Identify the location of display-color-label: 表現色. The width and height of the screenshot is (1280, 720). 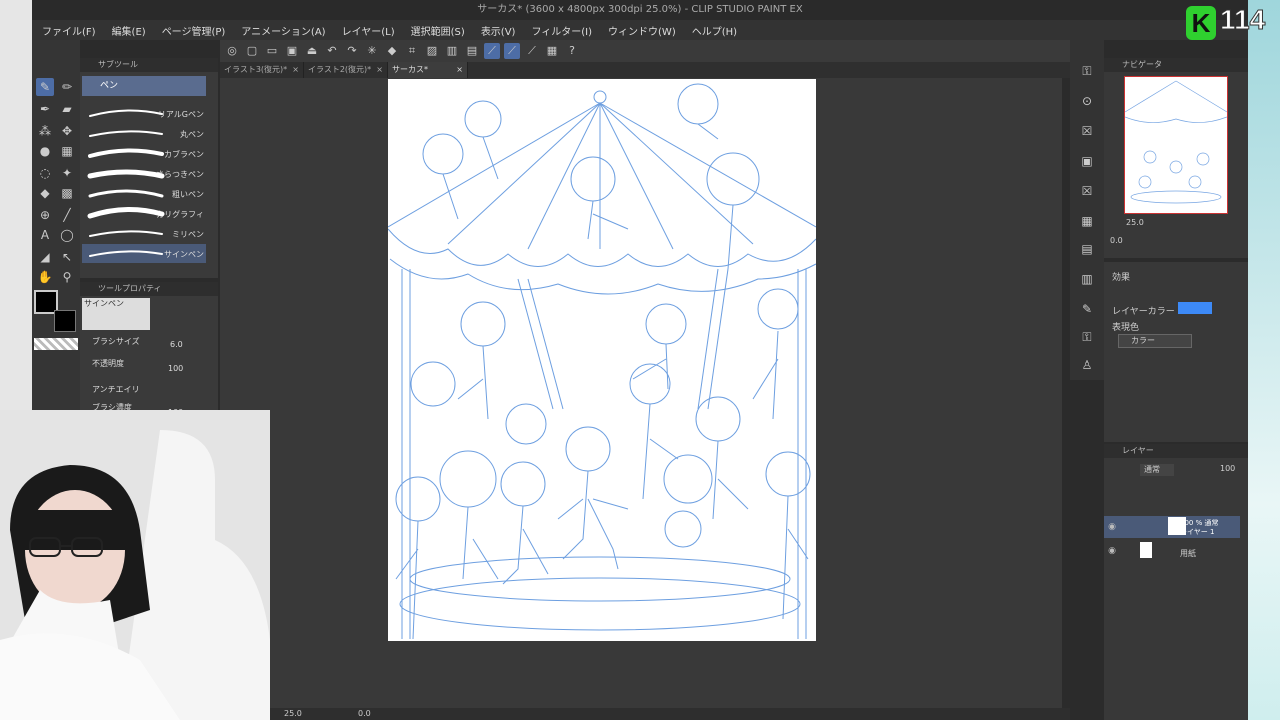
(1126, 328).